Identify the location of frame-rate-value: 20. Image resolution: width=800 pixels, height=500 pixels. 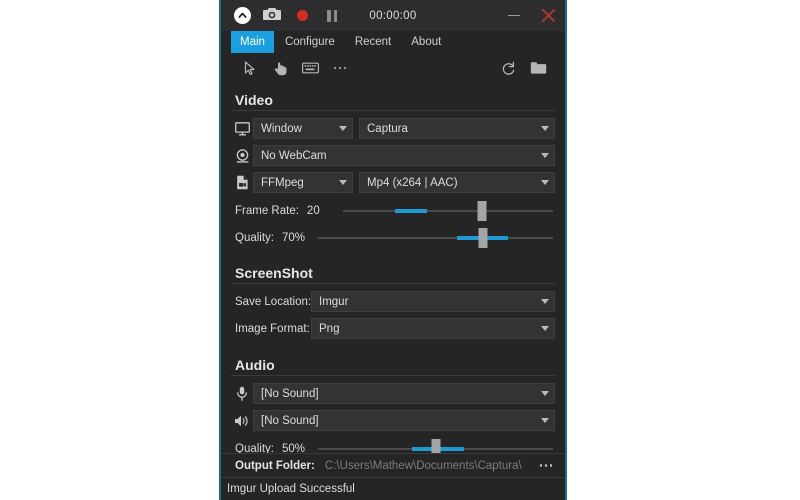
(313, 211).